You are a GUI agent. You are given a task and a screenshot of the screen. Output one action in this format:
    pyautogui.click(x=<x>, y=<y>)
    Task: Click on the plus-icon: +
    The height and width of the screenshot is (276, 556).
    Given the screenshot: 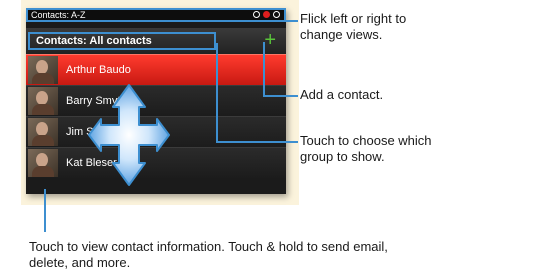 What is the action you would take?
    pyautogui.click(x=270, y=40)
    